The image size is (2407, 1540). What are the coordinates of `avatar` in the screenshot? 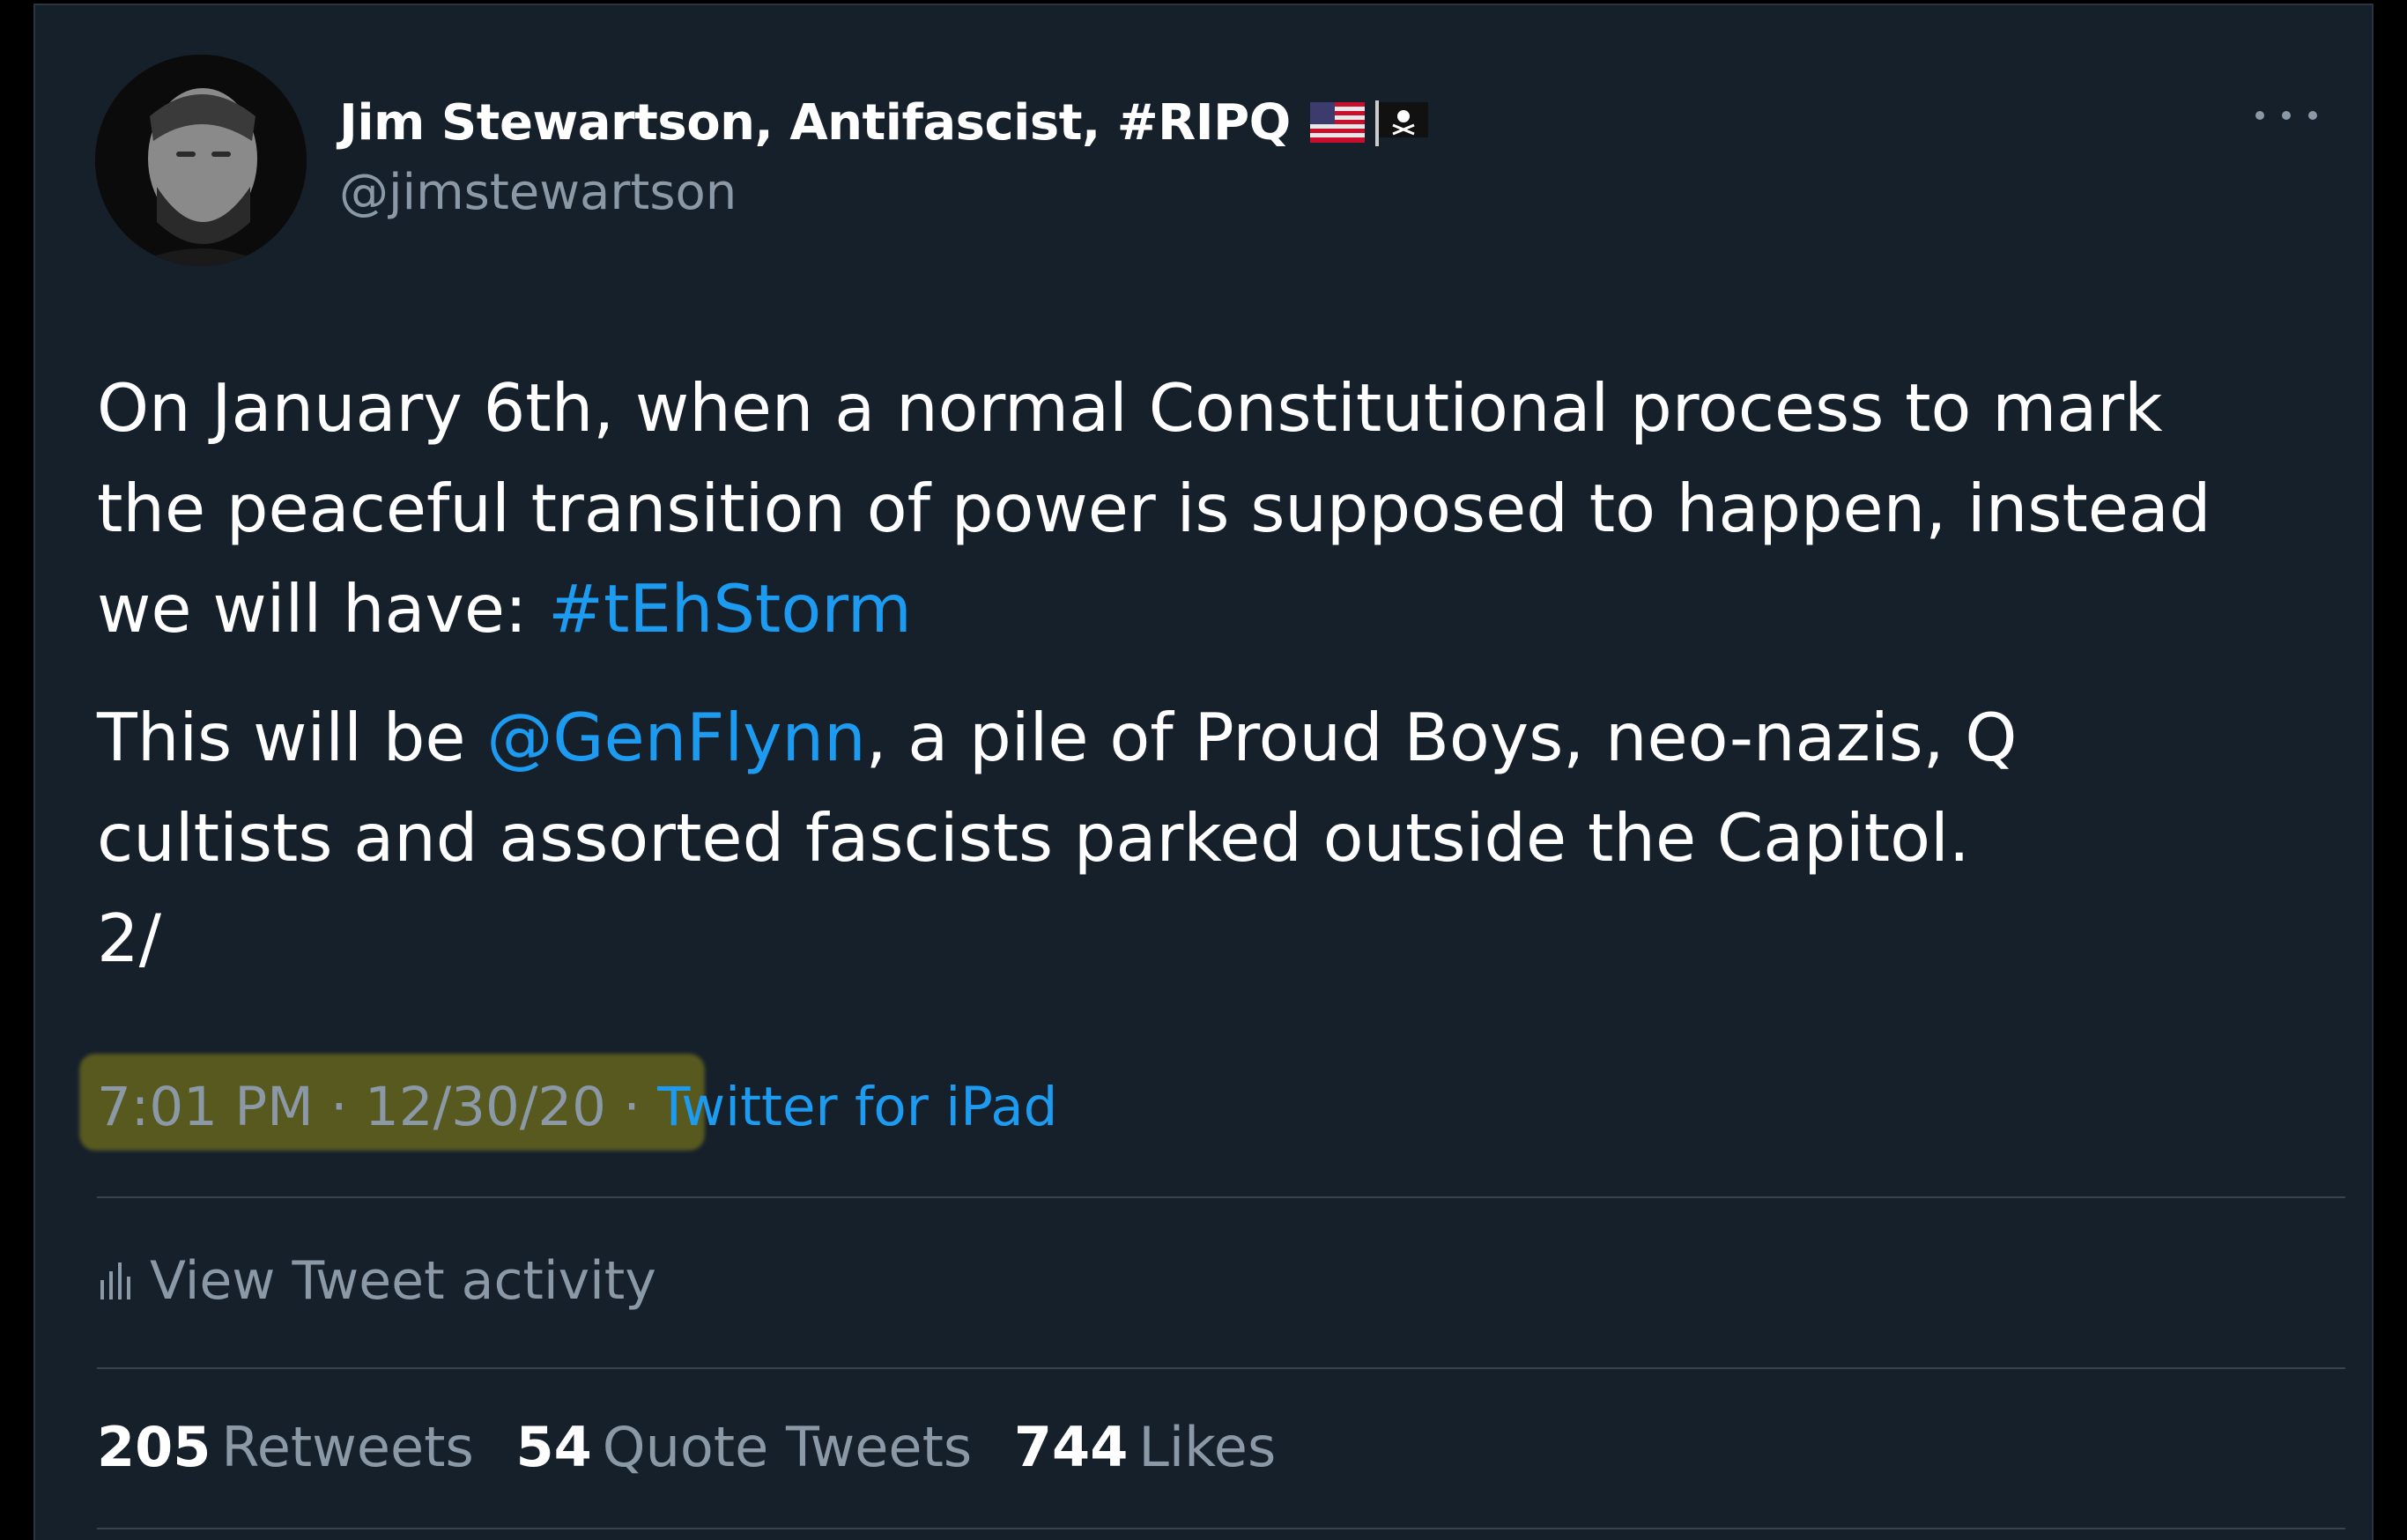 It's located at (201, 161).